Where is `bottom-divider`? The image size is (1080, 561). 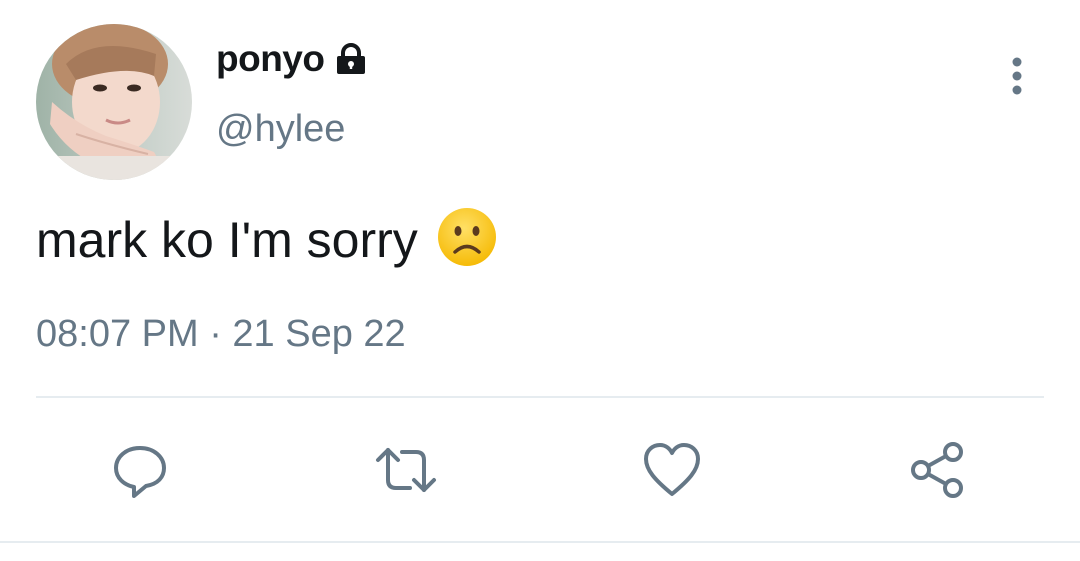
bottom-divider is located at coordinates (540, 542).